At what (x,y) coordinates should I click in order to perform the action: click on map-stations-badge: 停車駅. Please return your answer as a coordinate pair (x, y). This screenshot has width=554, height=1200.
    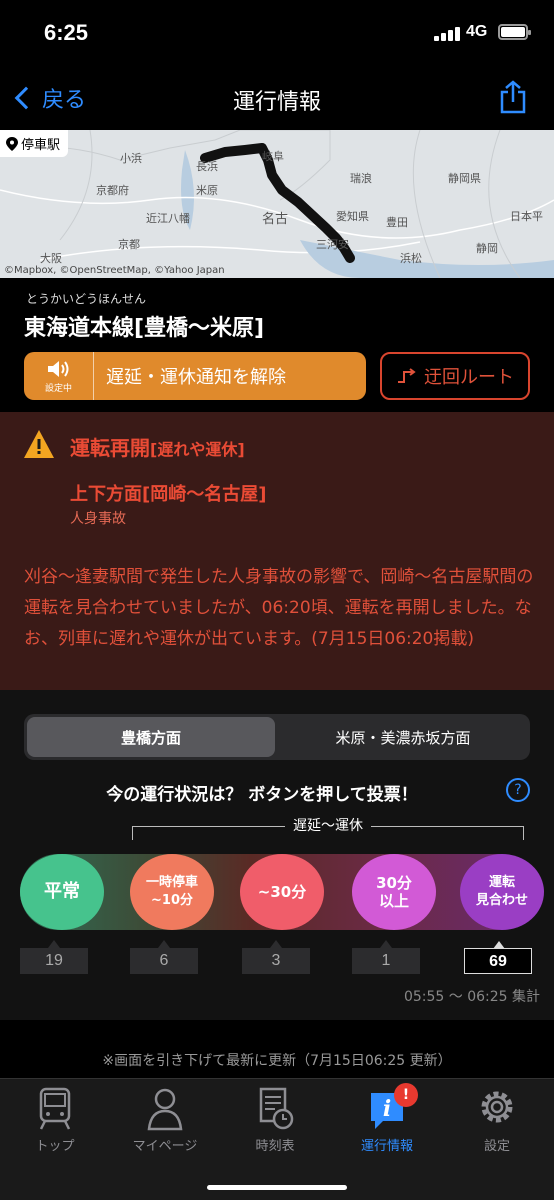
    Looking at the image, I should click on (34, 143).